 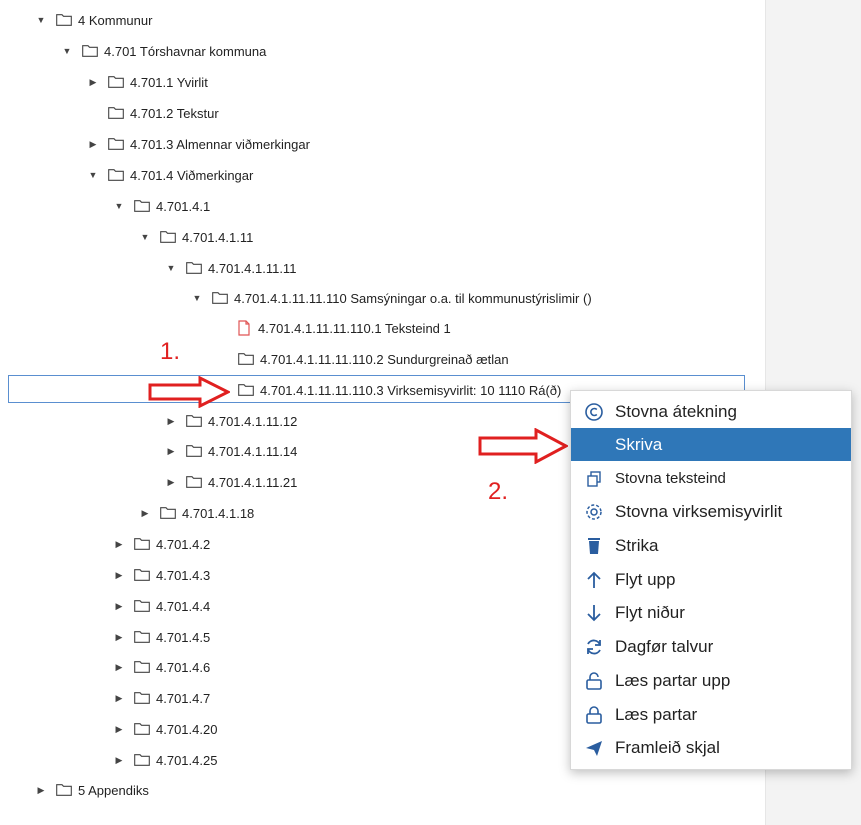 What do you see at coordinates (169, 82) in the screenshot?
I see `tree-node-label: 4.701.1 Yvirlit` at bounding box center [169, 82].